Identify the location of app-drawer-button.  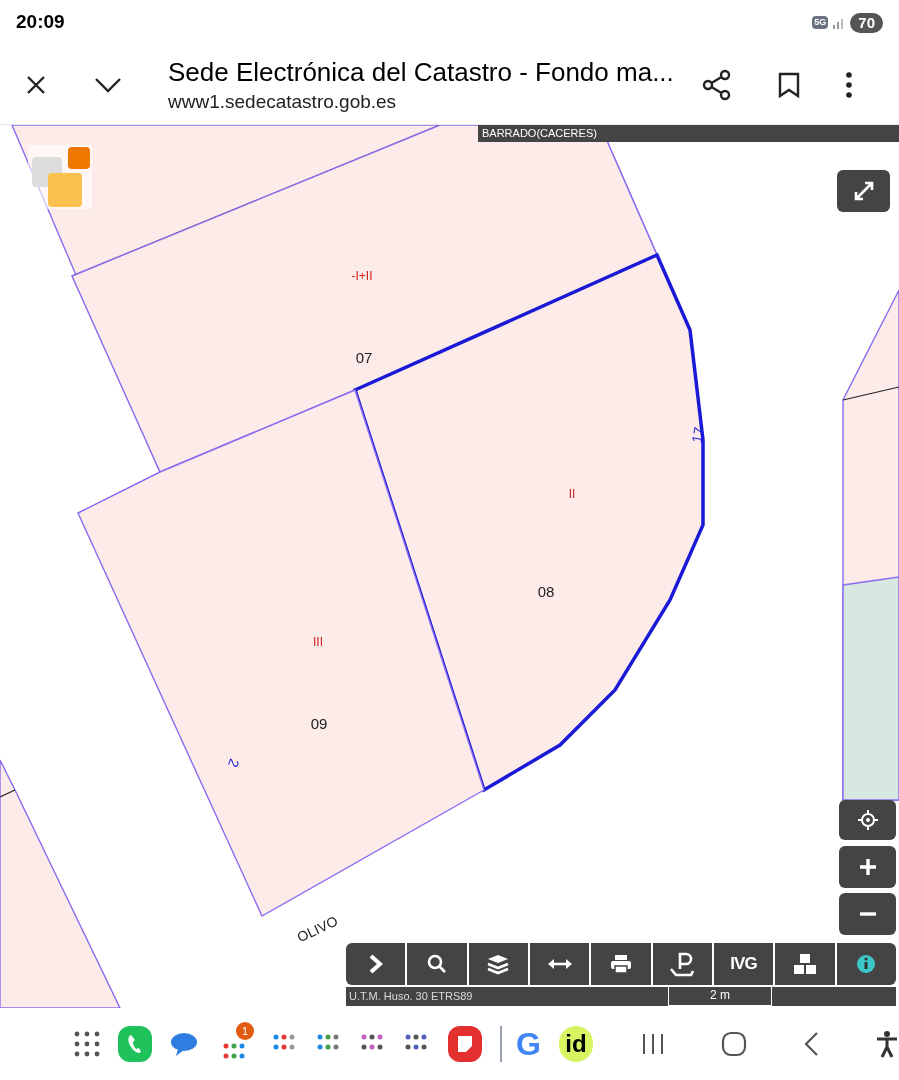
(87, 1044).